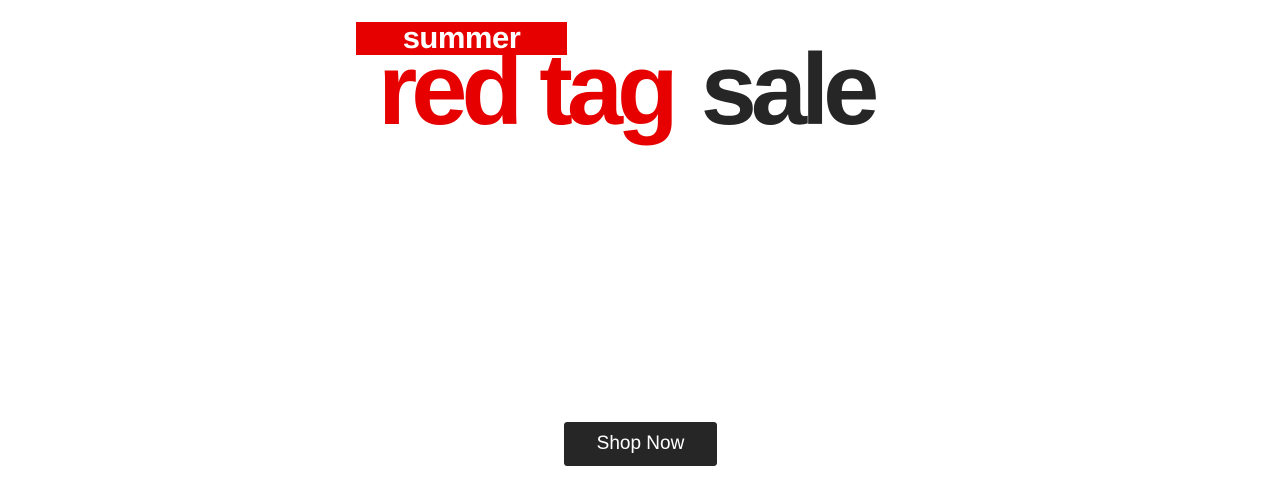  What do you see at coordinates (528, 90) in the screenshot?
I see `headline-red-tag: red tag` at bounding box center [528, 90].